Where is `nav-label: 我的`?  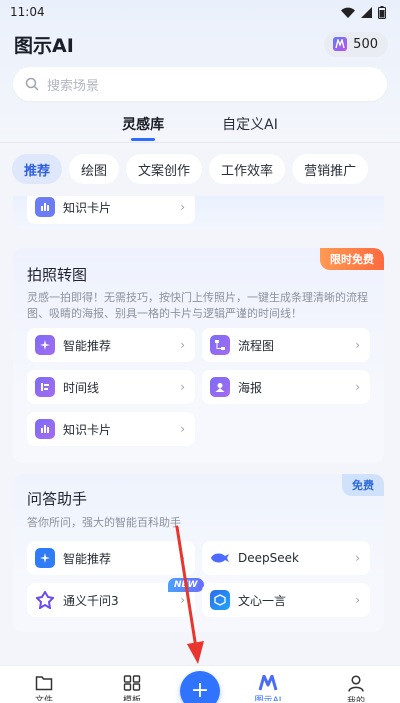
nav-label: 我的 is located at coordinates (355, 699).